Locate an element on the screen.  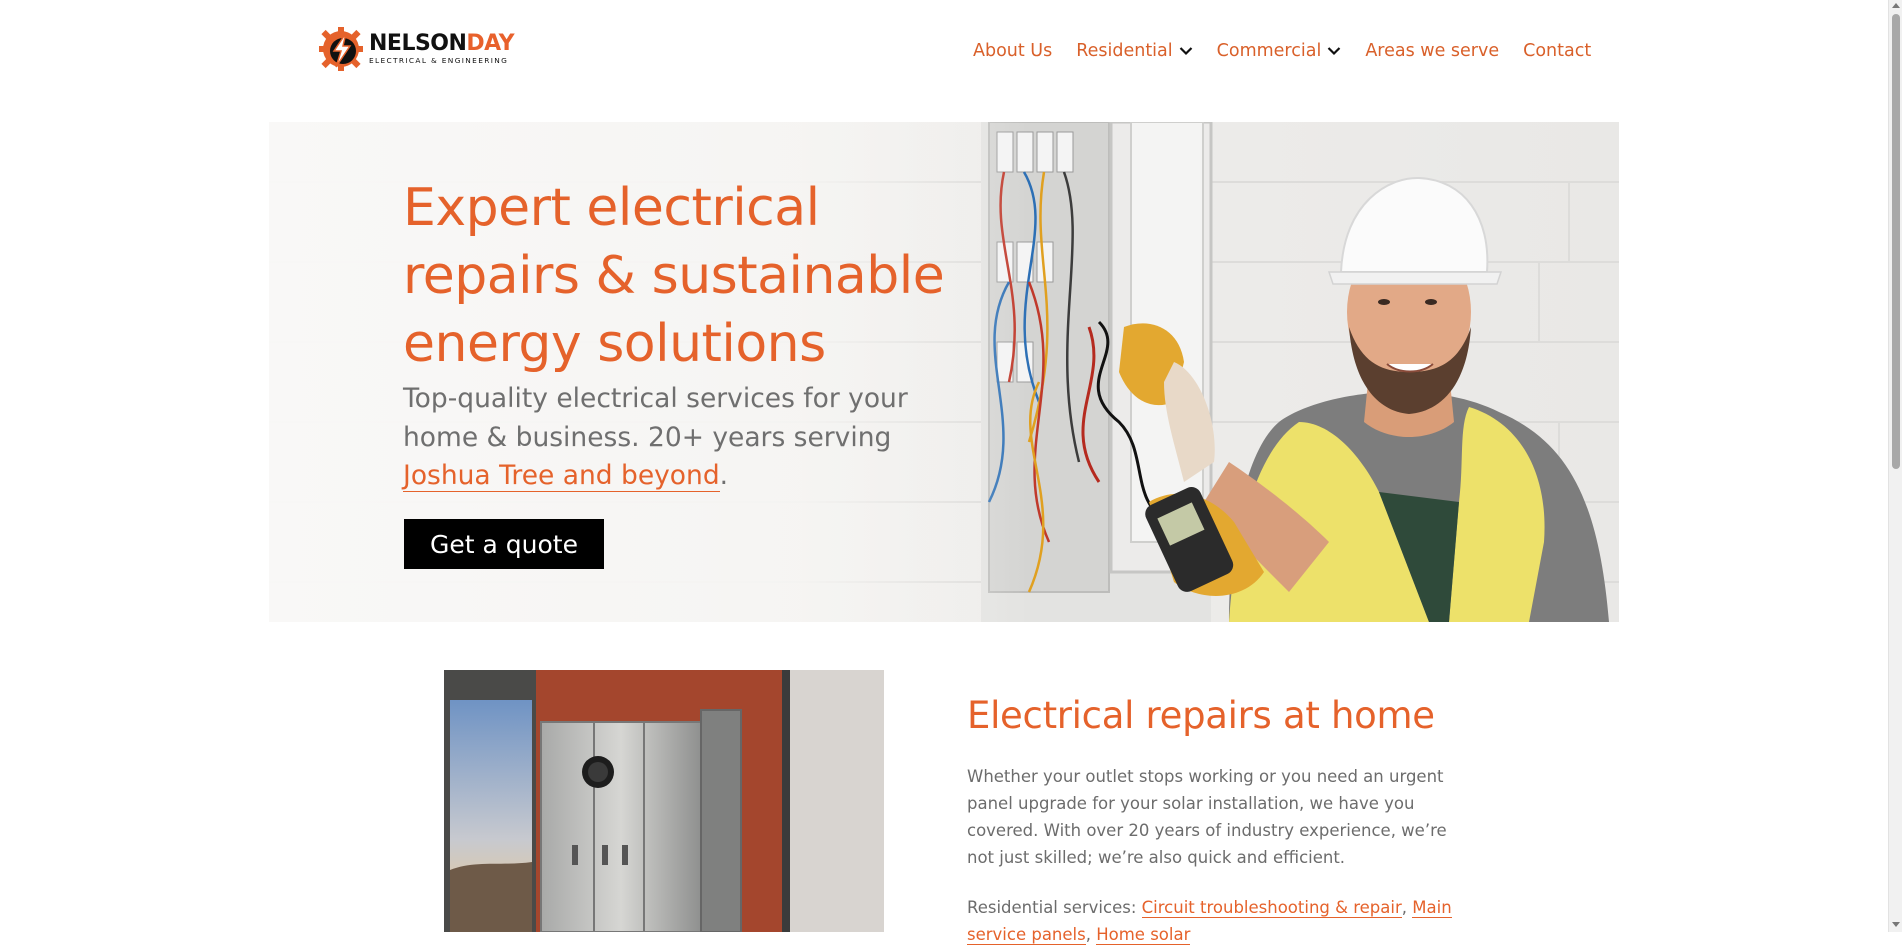
logo-name-primary: NELSON is located at coordinates (418, 44).